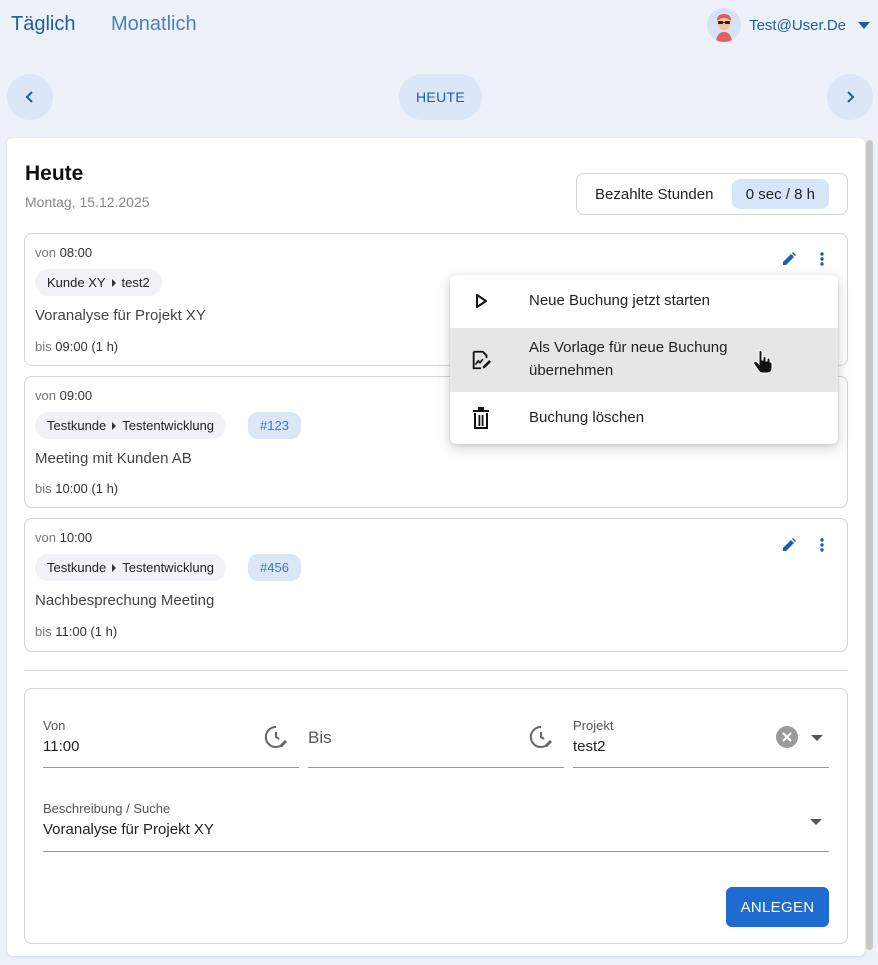 The width and height of the screenshot is (878, 965). I want to click on project-chip: Kunde XY test2, so click(98, 282).